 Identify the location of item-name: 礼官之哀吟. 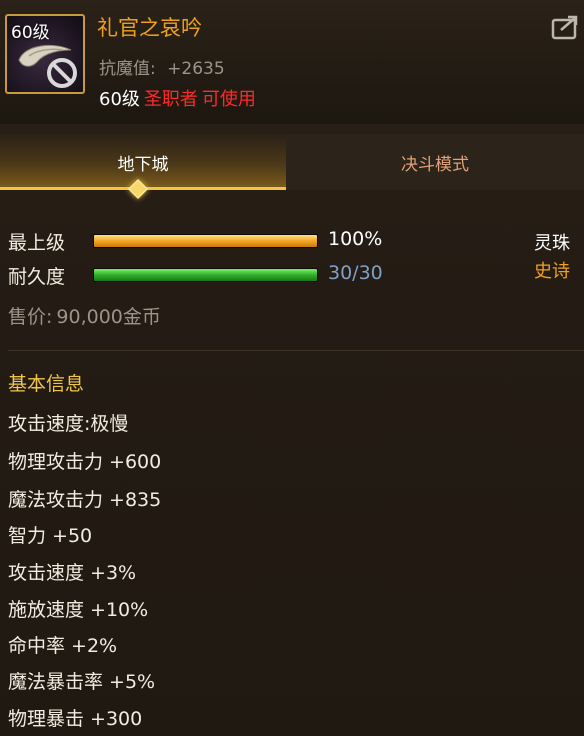
(149, 28).